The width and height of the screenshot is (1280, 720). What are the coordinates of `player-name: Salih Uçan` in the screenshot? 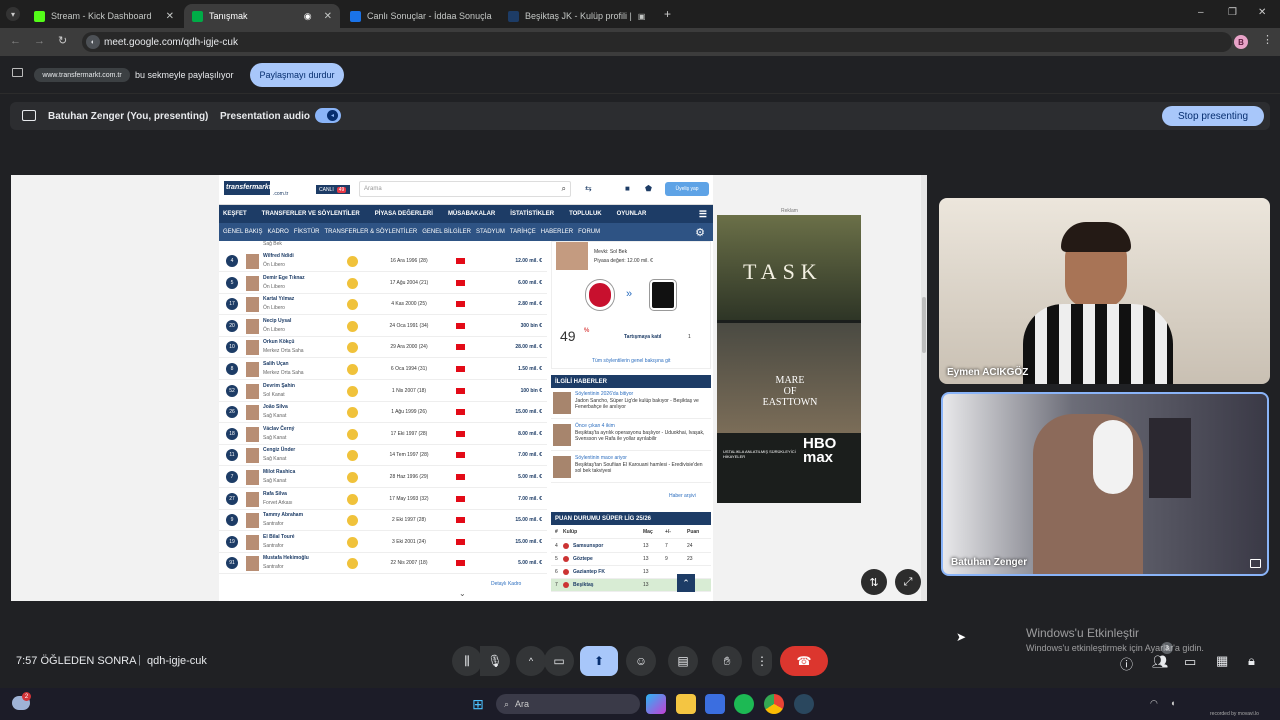 It's located at (276, 364).